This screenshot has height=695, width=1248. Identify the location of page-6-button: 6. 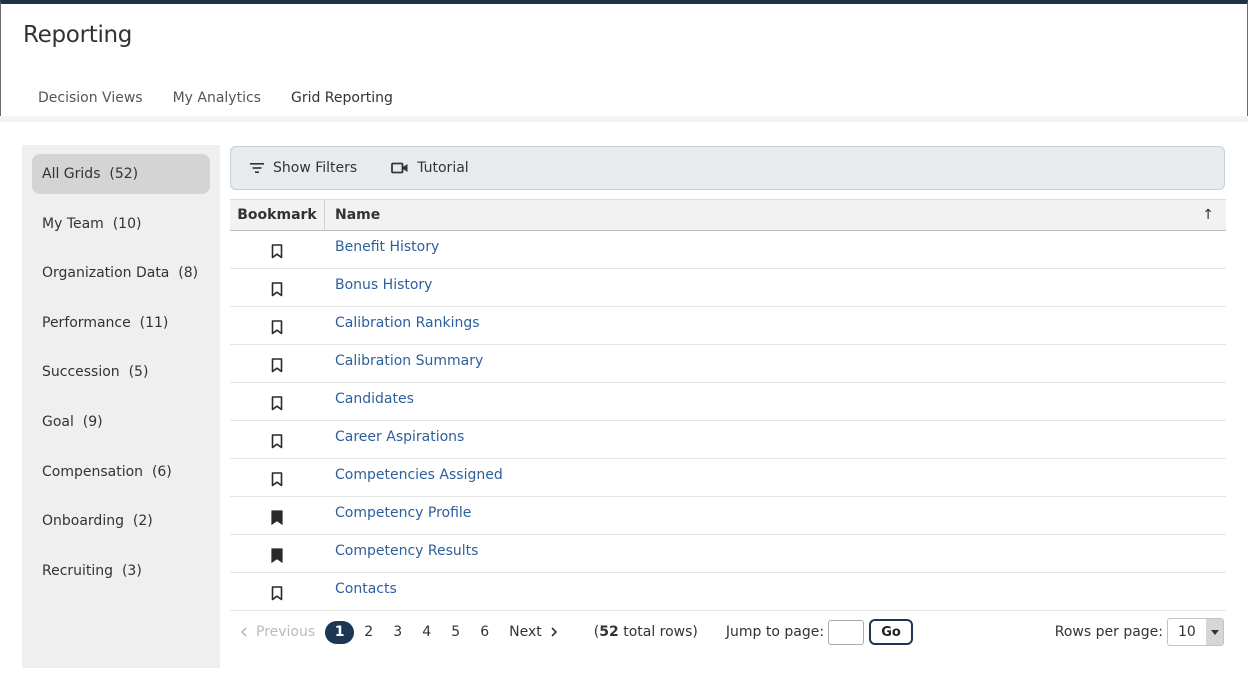
(484, 632).